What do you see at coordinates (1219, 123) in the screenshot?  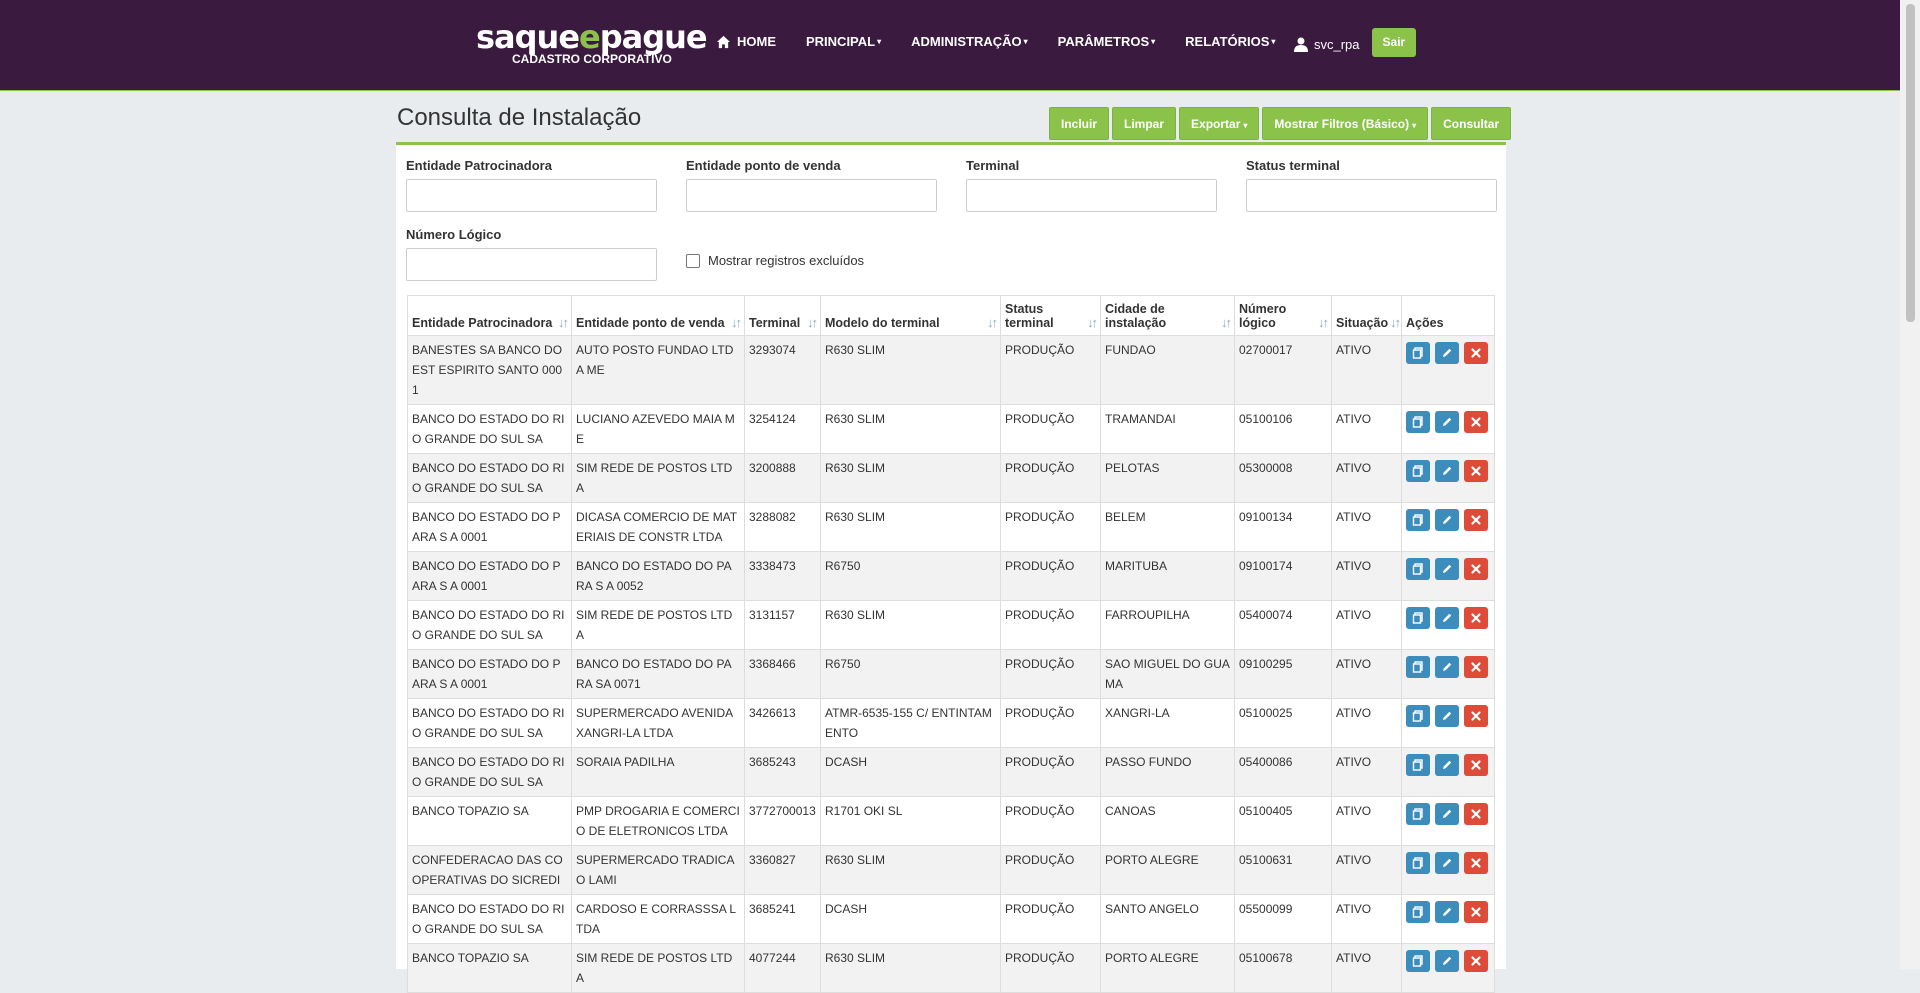 I see `exportar-button: Exportar ▾` at bounding box center [1219, 123].